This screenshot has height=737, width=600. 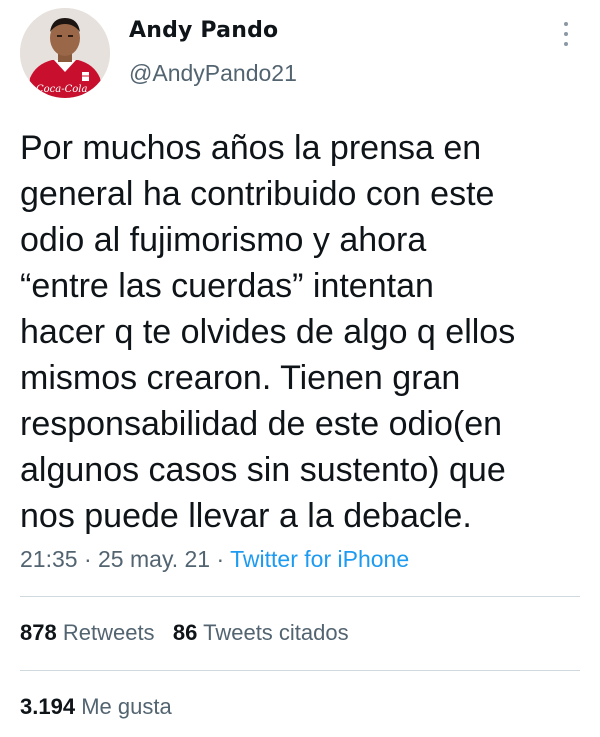 I want to click on likes-stat: 3.194 Me gusta, so click(x=96, y=707).